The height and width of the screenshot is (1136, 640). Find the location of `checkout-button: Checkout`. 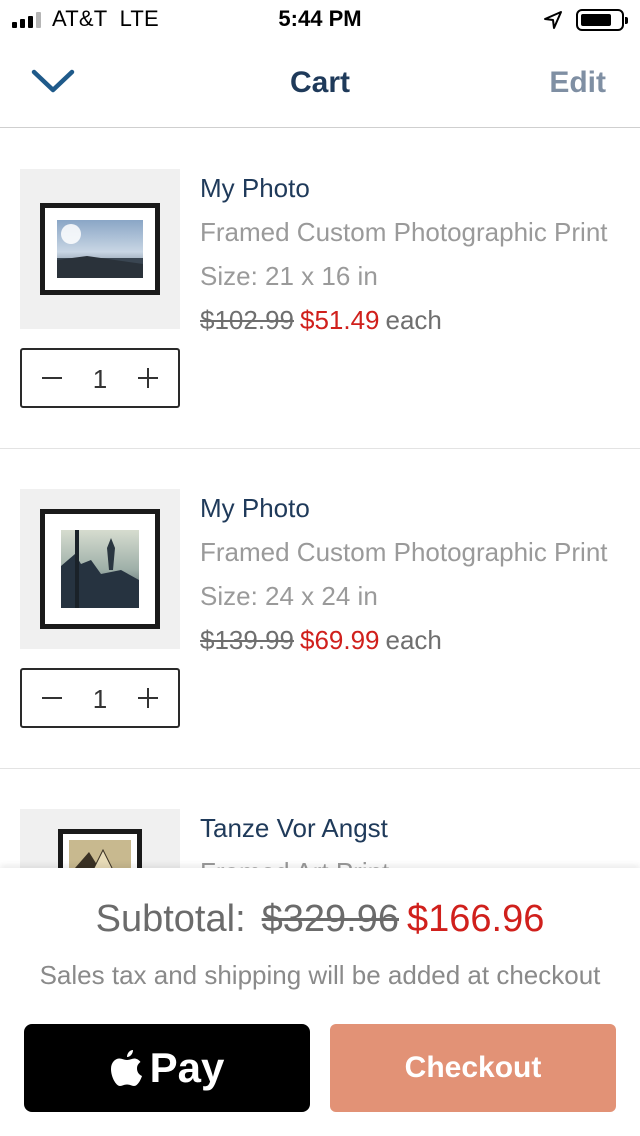

checkout-button: Checkout is located at coordinates (473, 1068).